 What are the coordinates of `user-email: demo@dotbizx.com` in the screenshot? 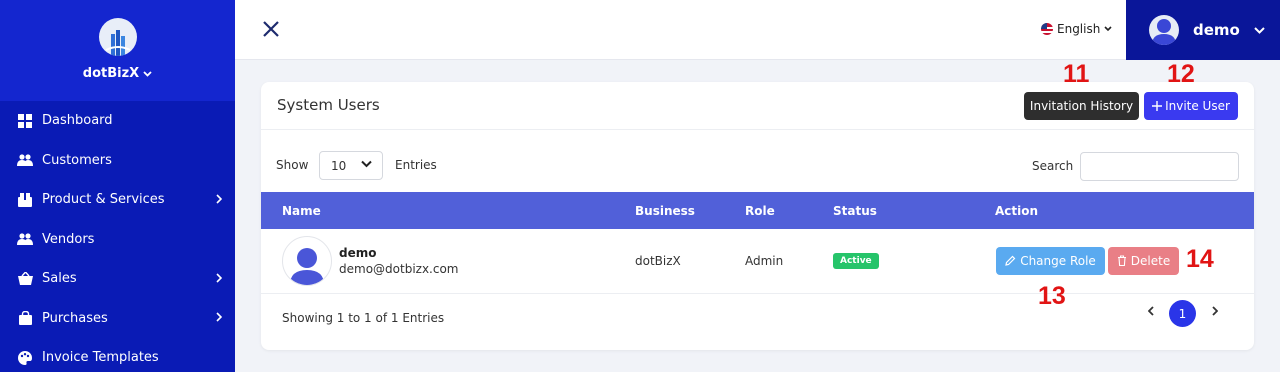 It's located at (399, 268).